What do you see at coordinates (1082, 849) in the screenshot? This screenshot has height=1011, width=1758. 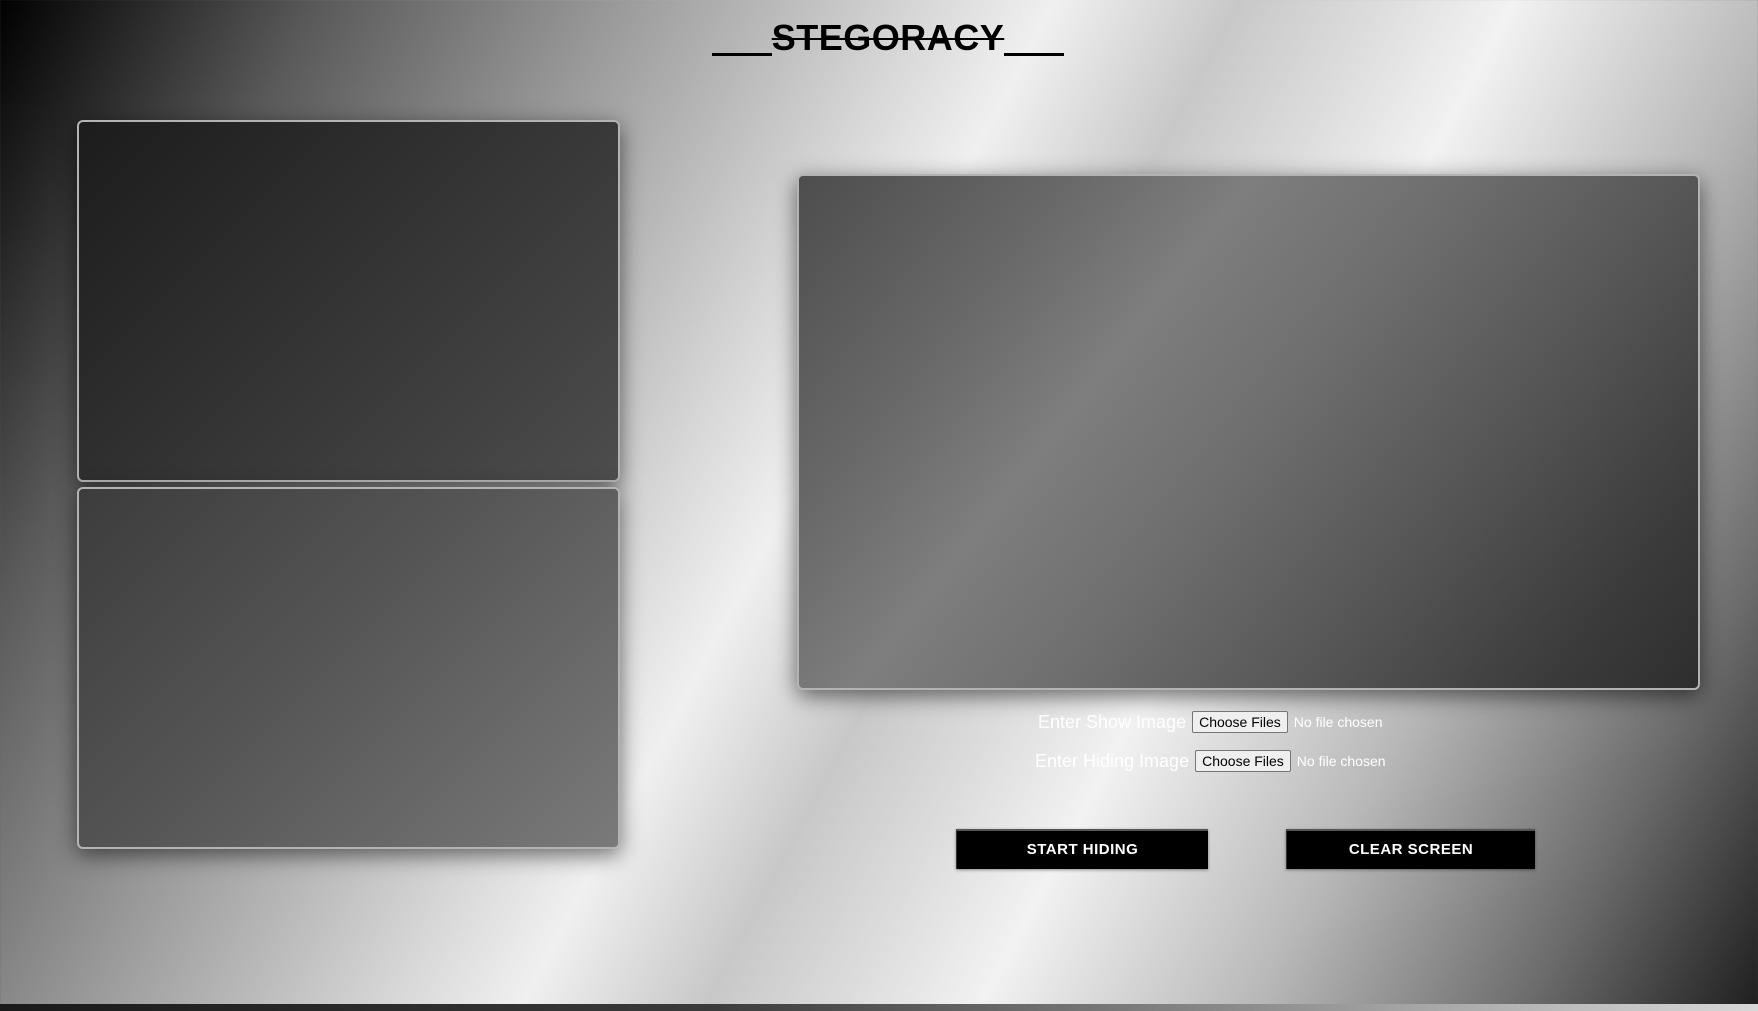 I see `start-hiding-button: START HIDING` at bounding box center [1082, 849].